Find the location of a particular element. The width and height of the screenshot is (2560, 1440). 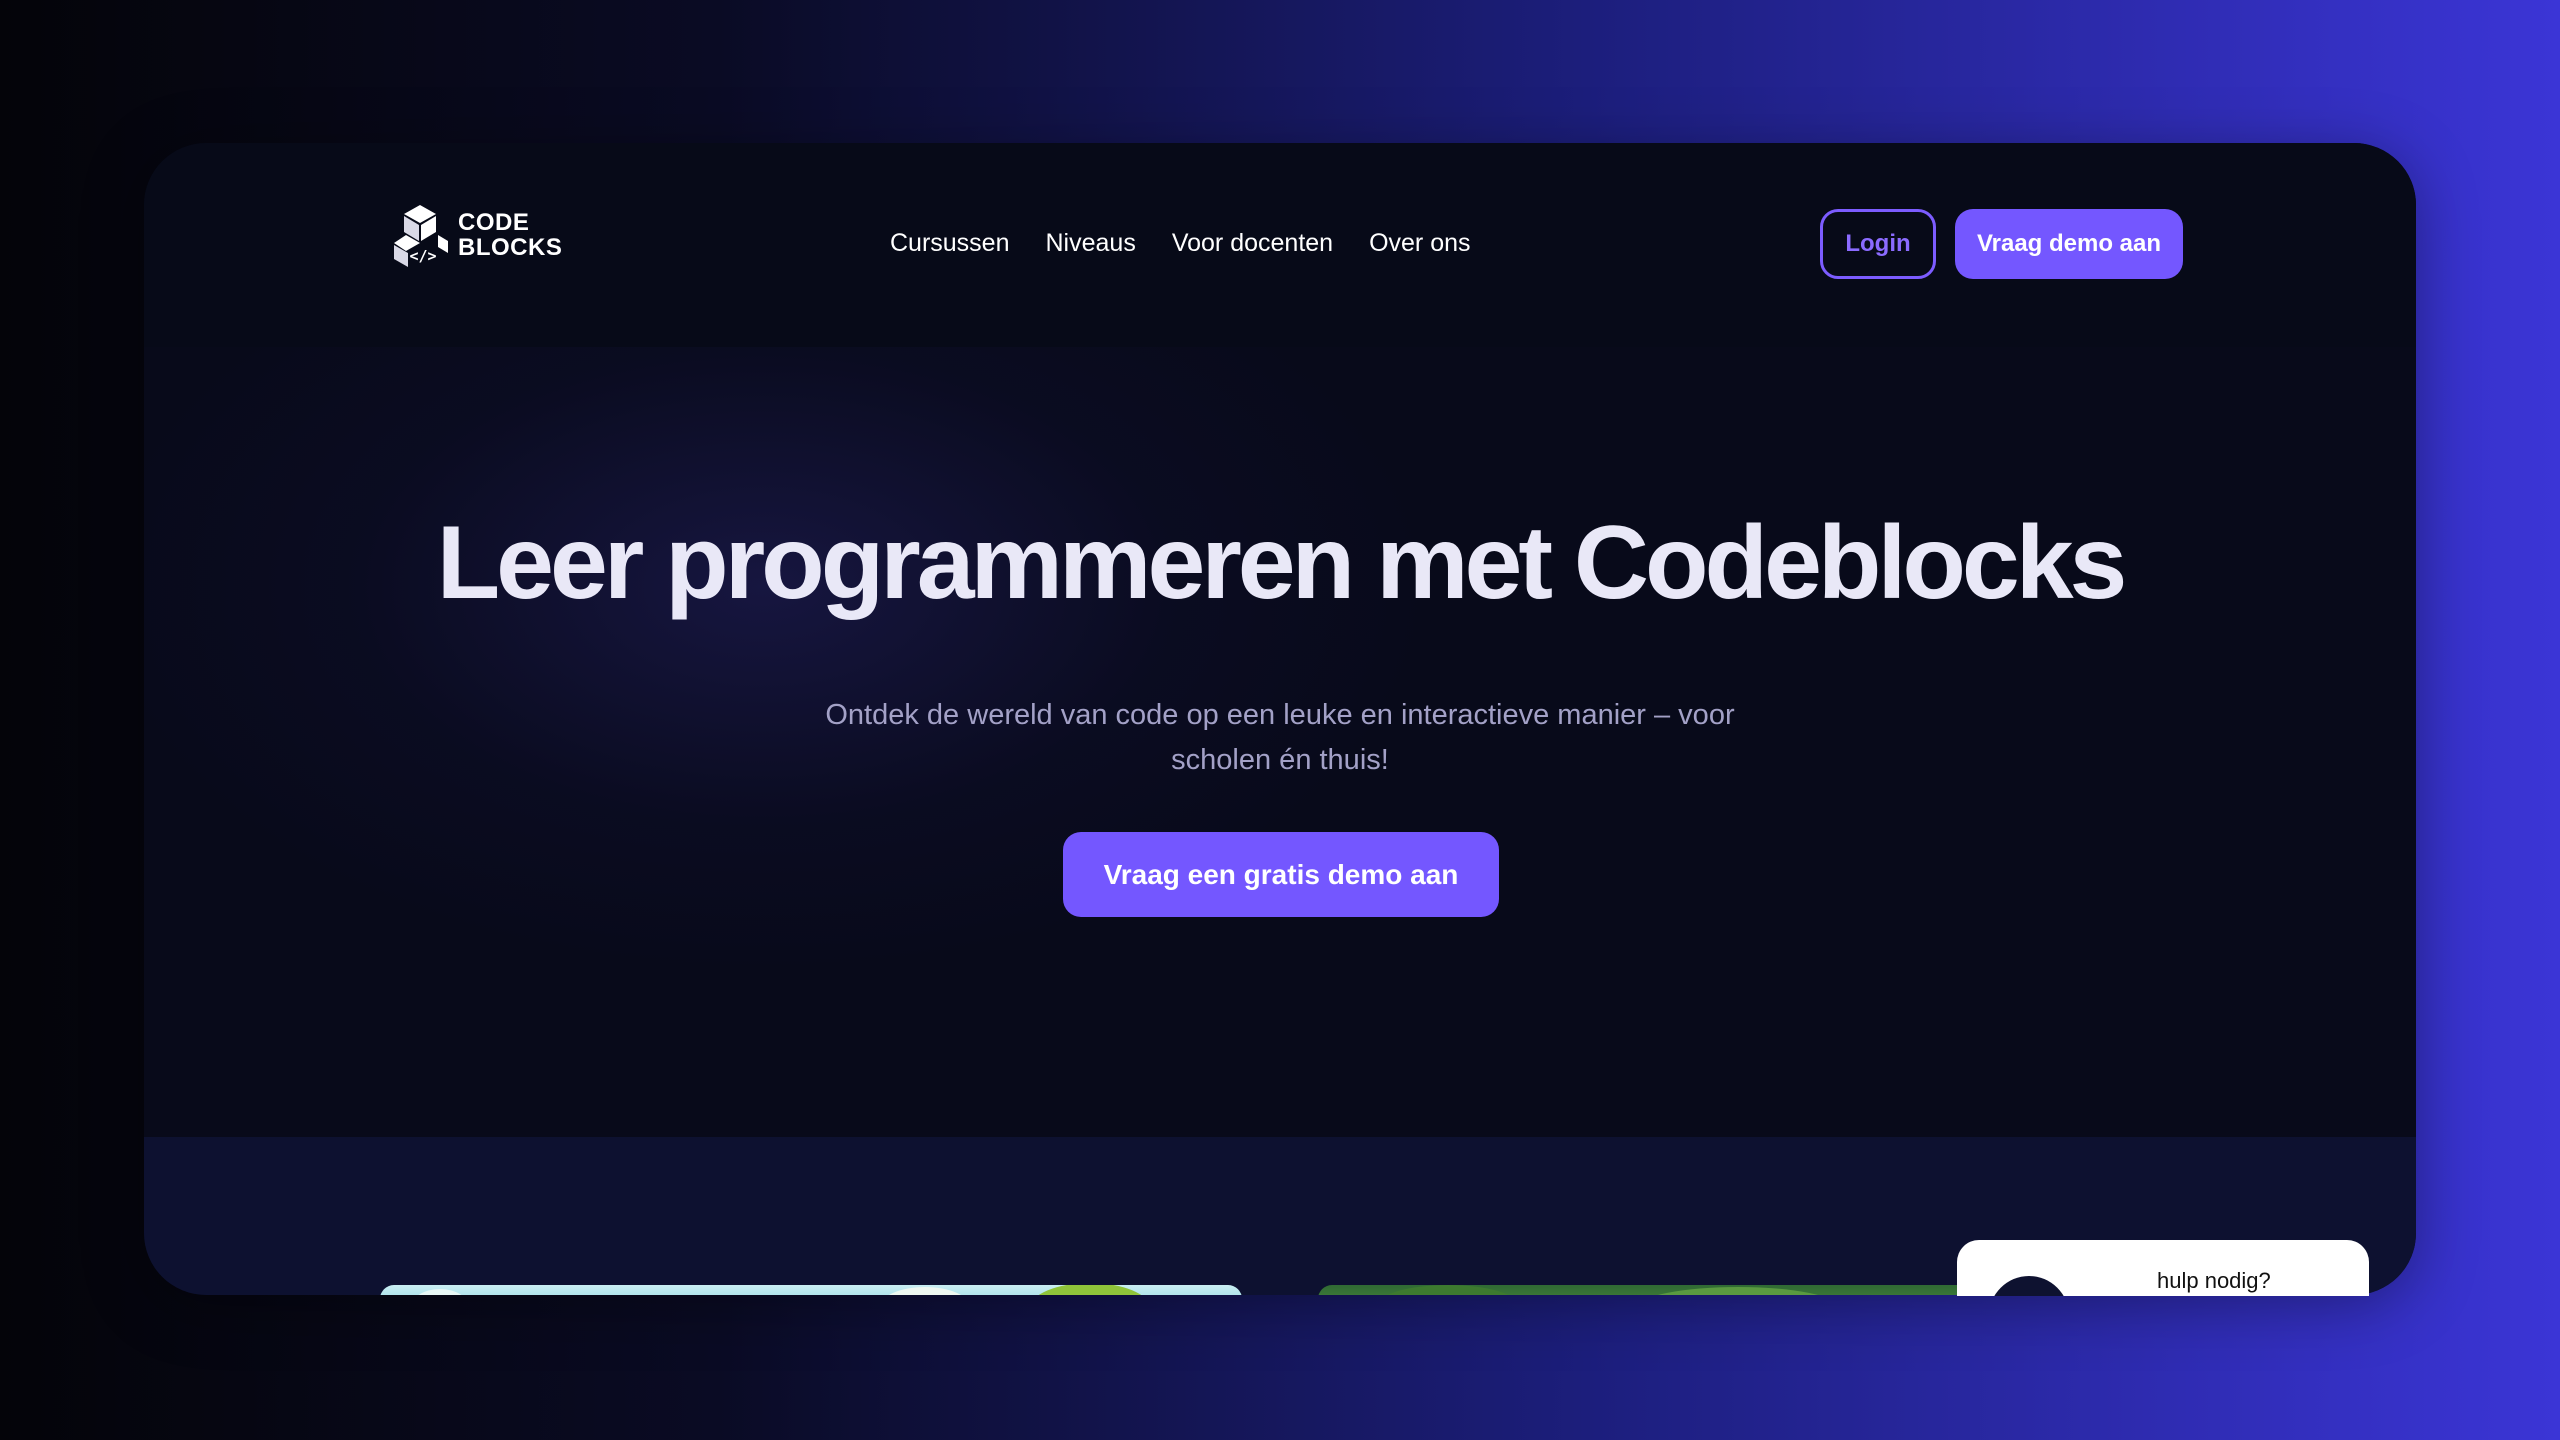

help-widget-panel: hulp nodig? is located at coordinates (2163, 1268).